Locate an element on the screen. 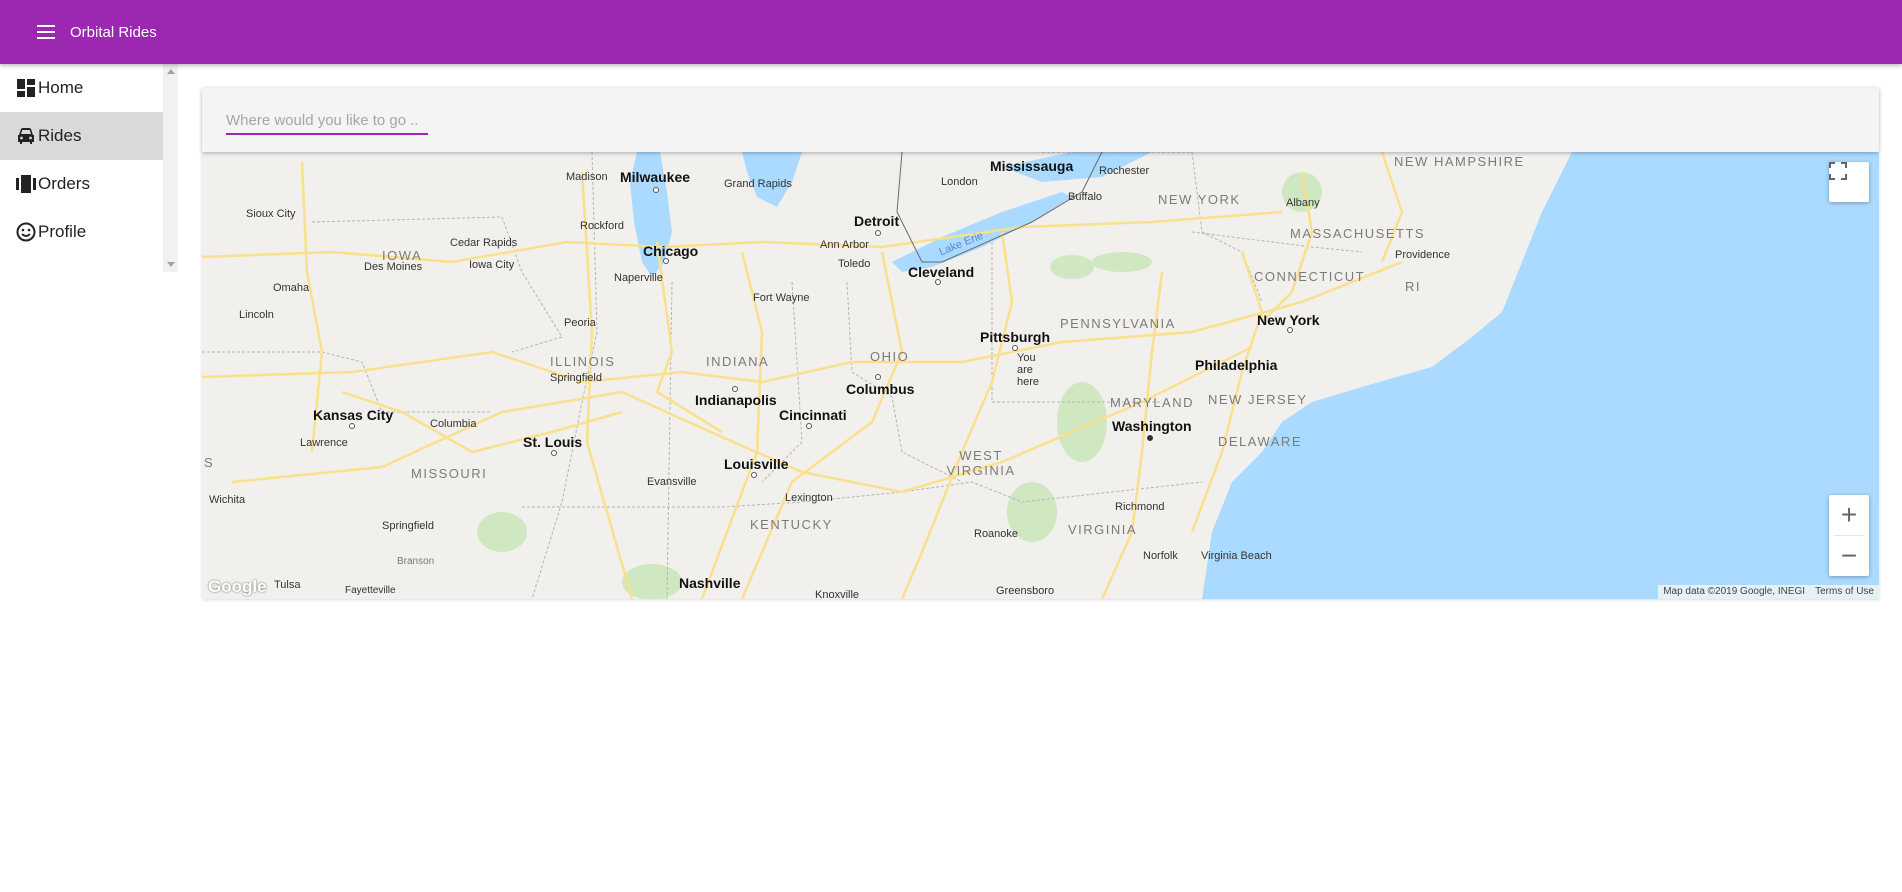  city-label: Fayetteville is located at coordinates (370, 590).